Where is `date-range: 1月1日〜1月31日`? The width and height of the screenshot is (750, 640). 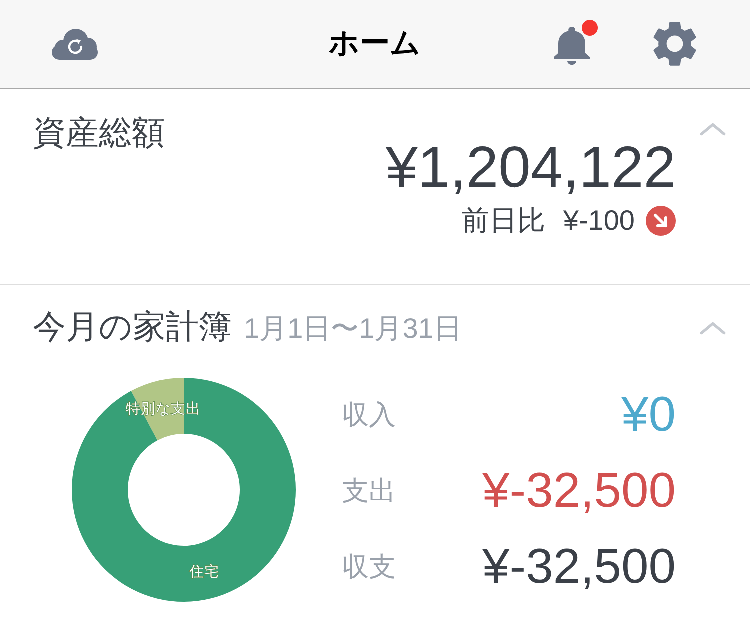
date-range: 1月1日〜1月31日 is located at coordinates (353, 329).